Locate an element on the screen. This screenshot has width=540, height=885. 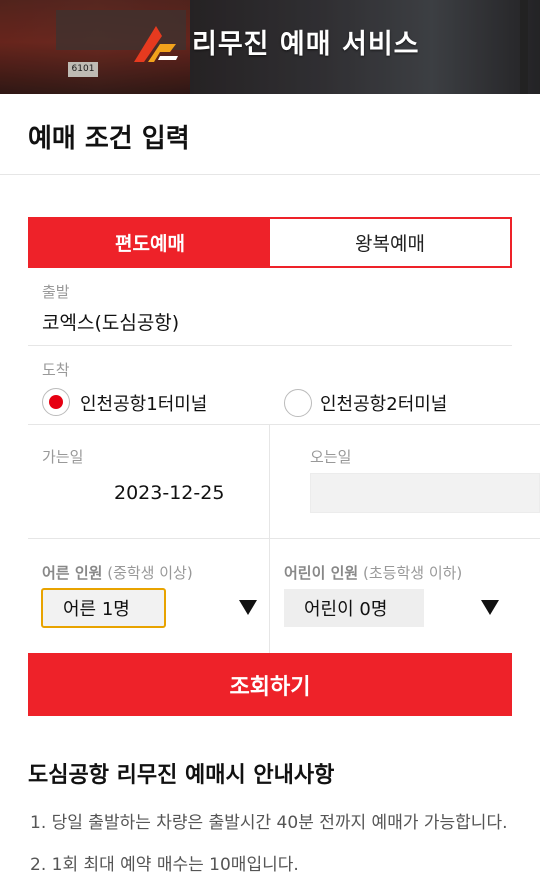
child-count-label: 어린이 인원 (초등학생 이하) is located at coordinates (373, 573).